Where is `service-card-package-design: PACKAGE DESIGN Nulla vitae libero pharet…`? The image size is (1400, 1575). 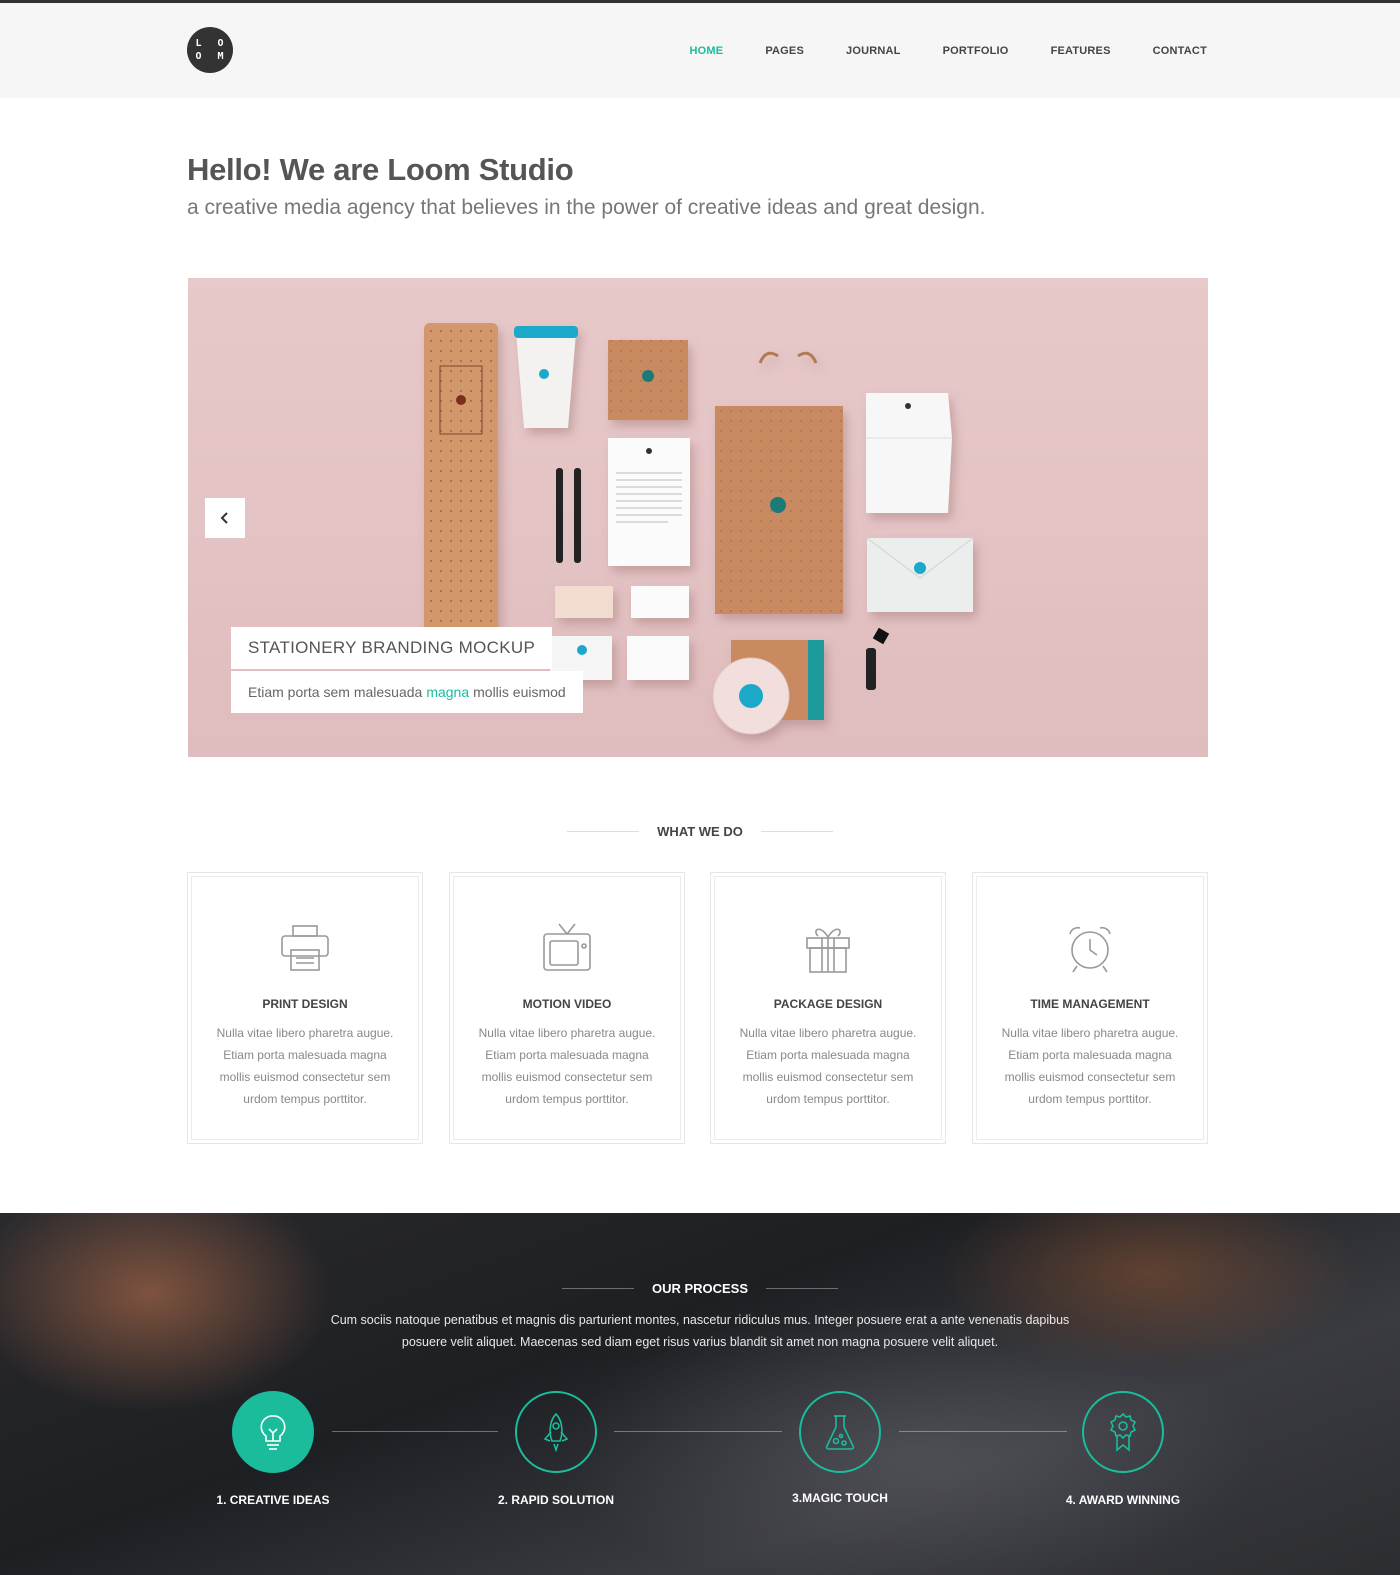 service-card-package-design: PACKAGE DESIGN Nulla vitae libero pharet… is located at coordinates (828, 1008).